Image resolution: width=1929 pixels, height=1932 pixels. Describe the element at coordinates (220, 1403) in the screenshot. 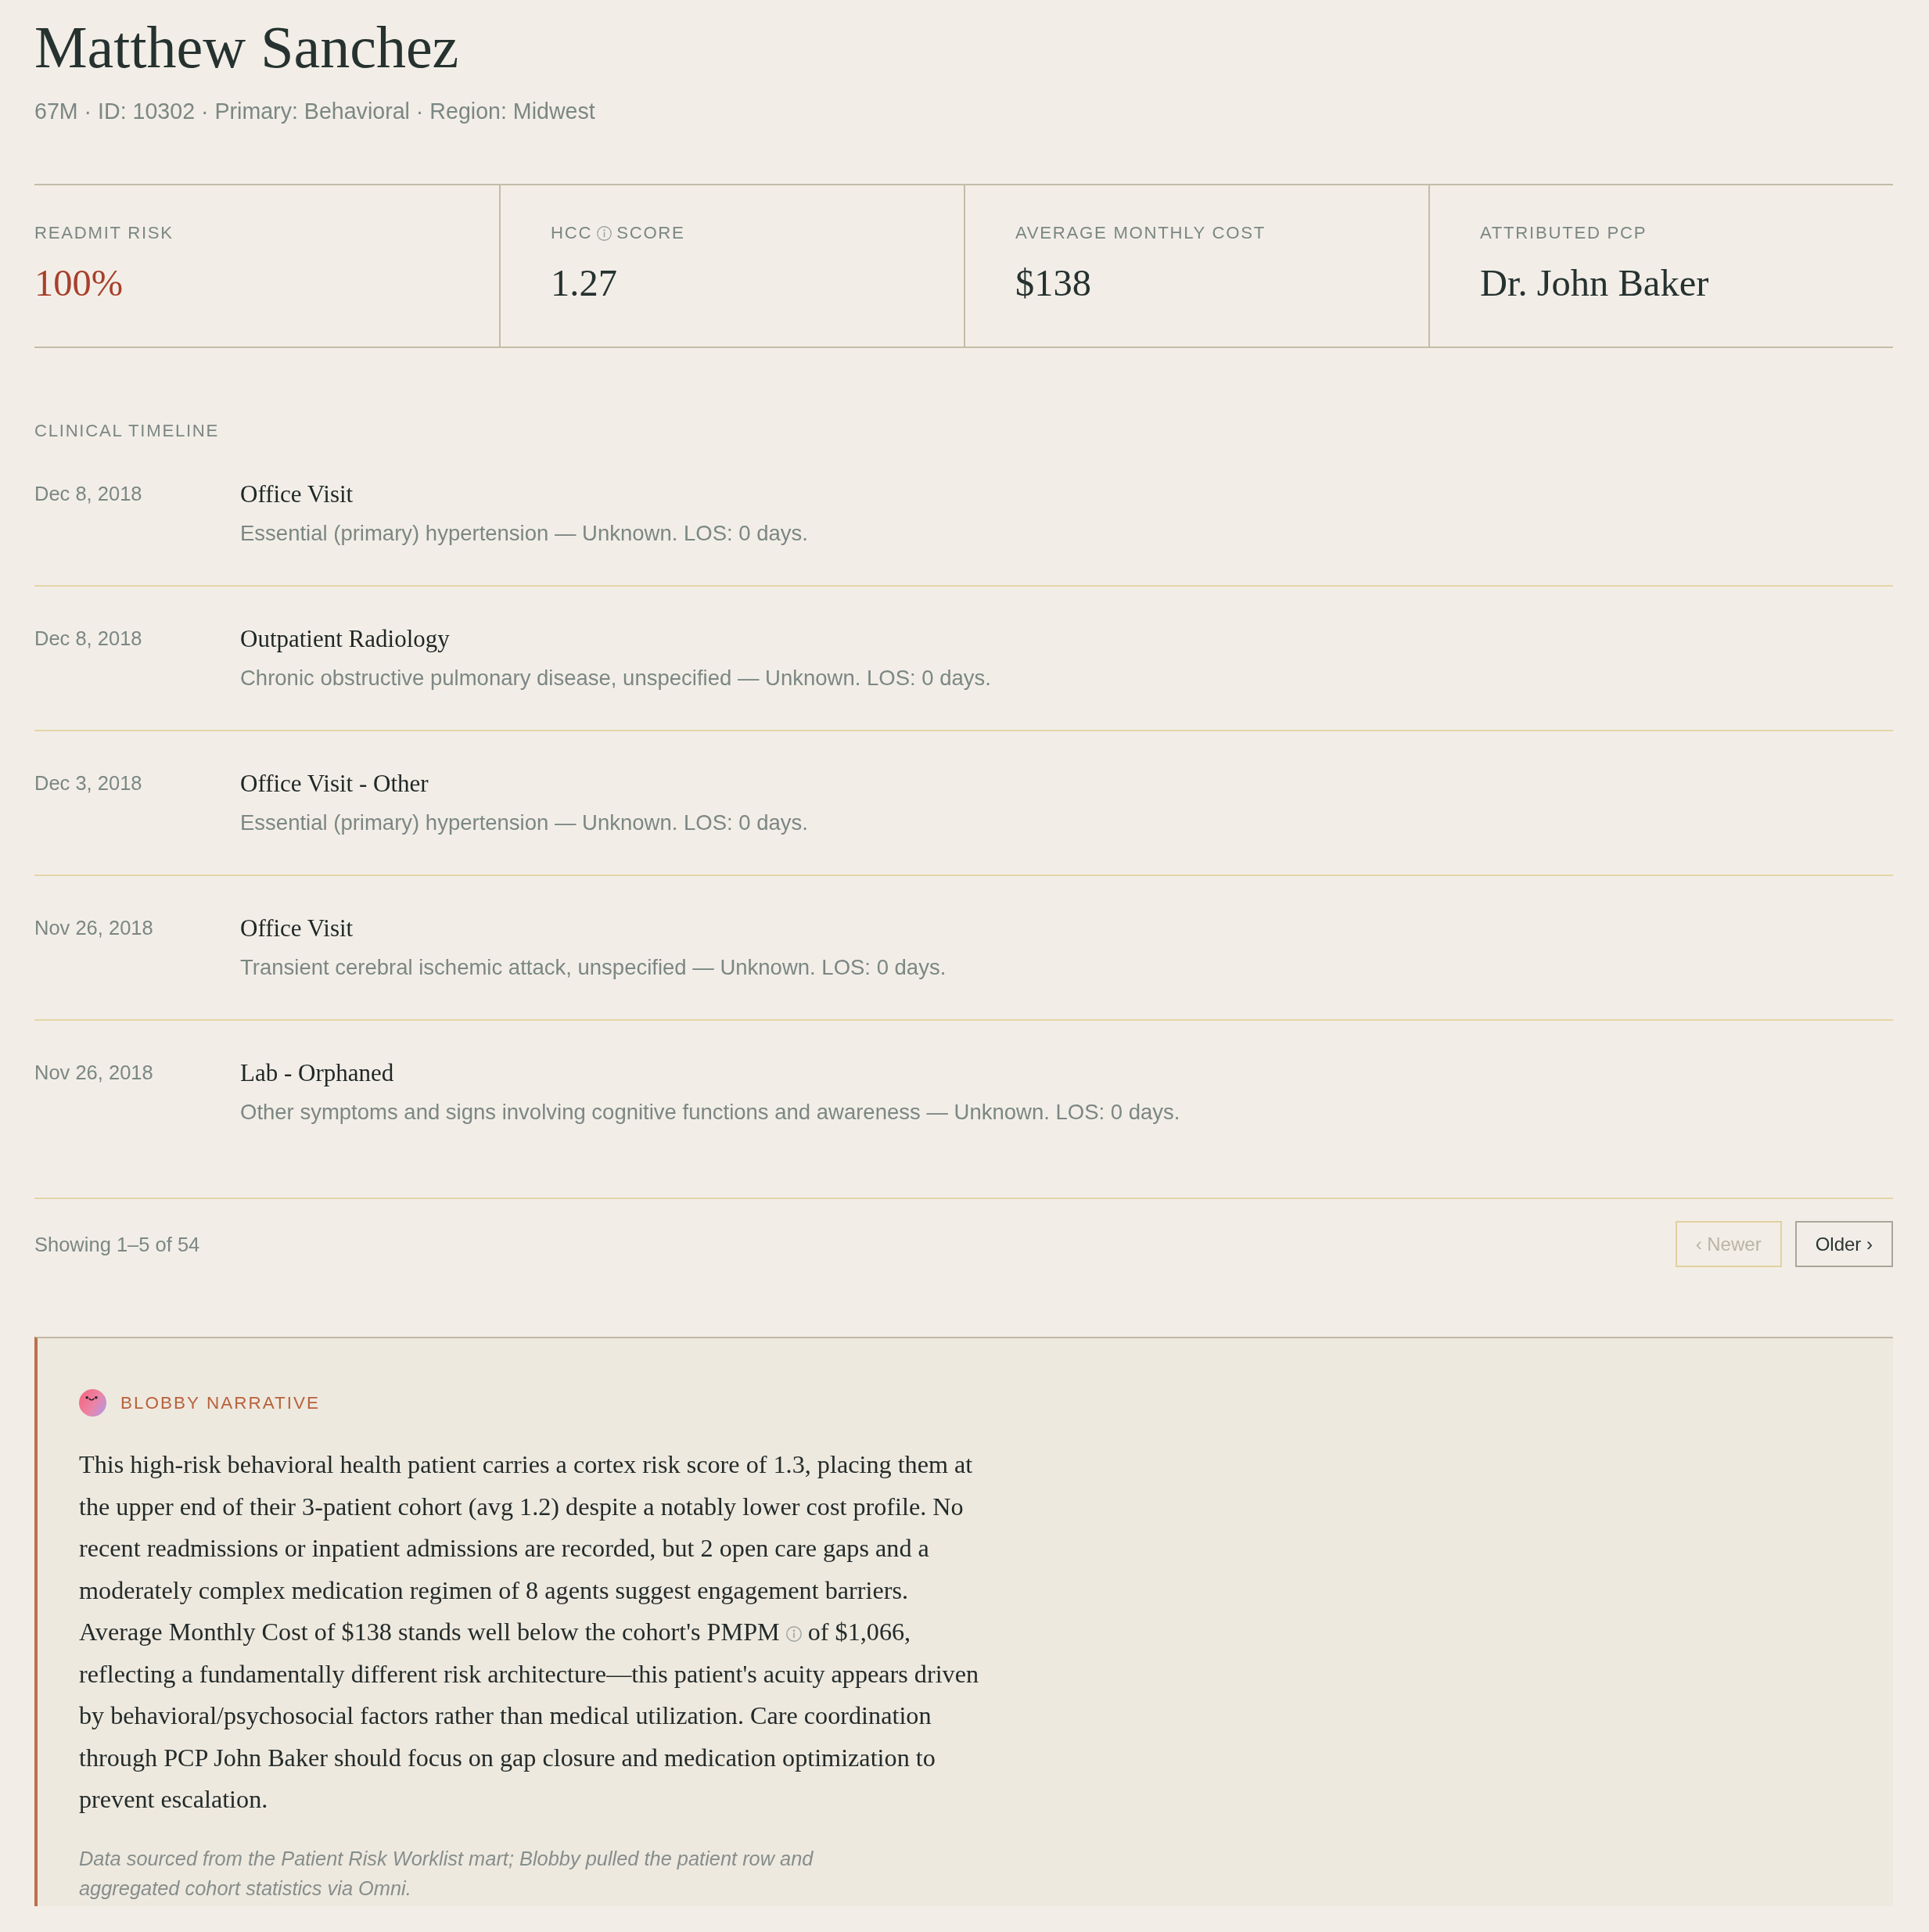

I see `narrative-heading: BLOBBY NARRATIVE` at that location.